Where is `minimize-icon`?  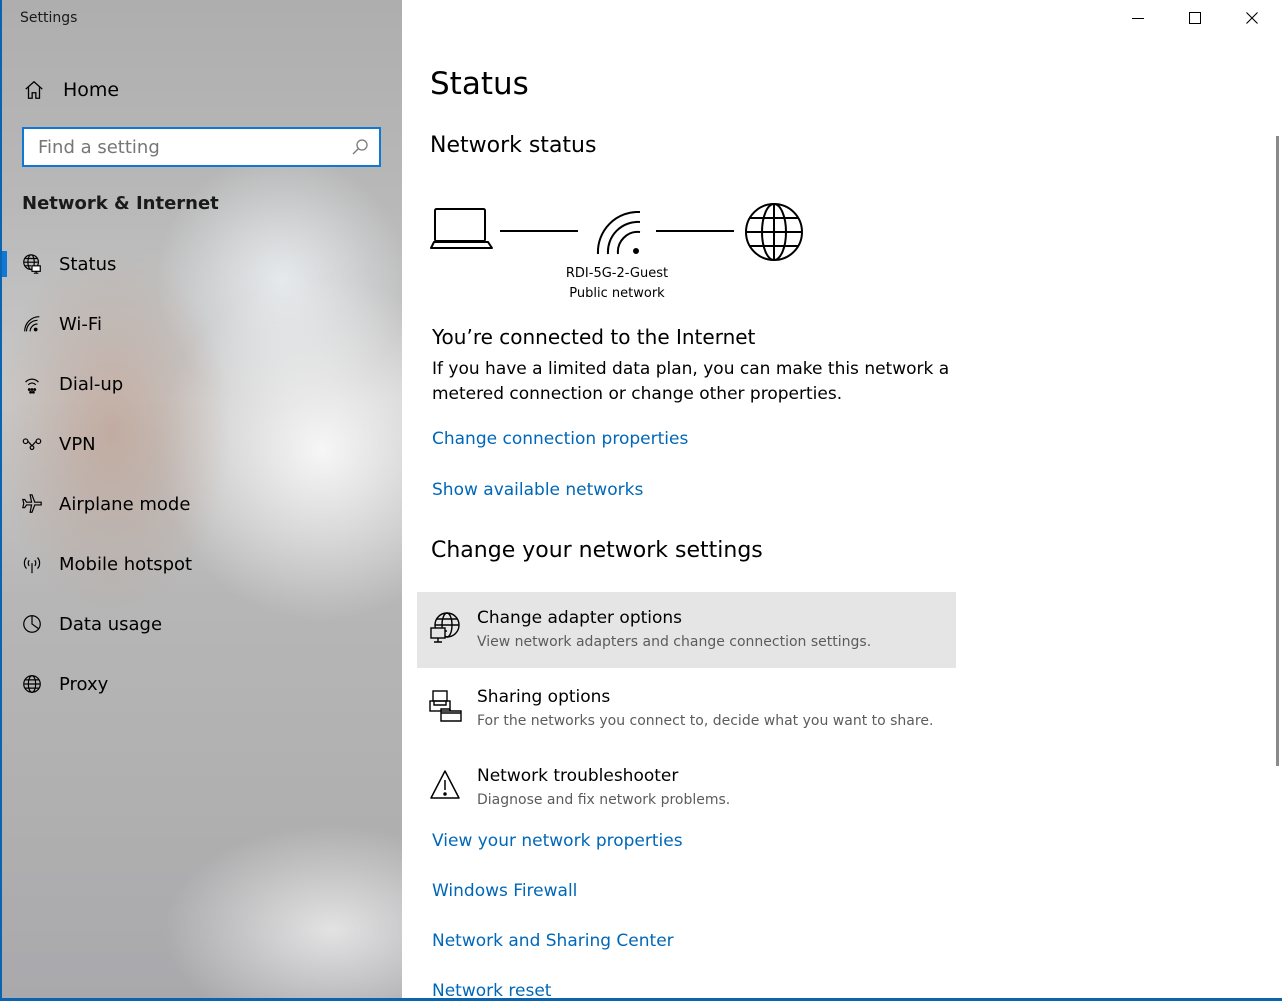
minimize-icon is located at coordinates (1138, 18).